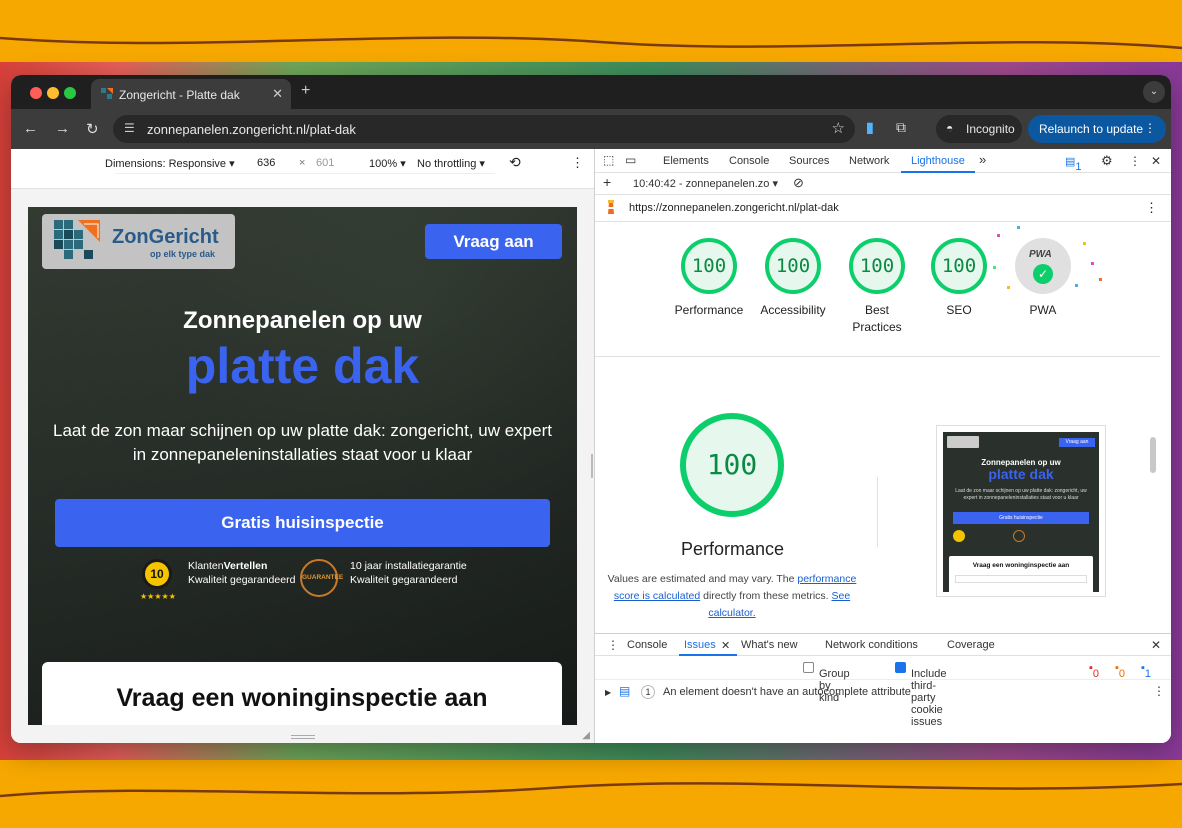 This screenshot has height=828, width=1182. Describe the element at coordinates (625, 691) in the screenshot. I see `issue-type-icon: ▤` at that location.